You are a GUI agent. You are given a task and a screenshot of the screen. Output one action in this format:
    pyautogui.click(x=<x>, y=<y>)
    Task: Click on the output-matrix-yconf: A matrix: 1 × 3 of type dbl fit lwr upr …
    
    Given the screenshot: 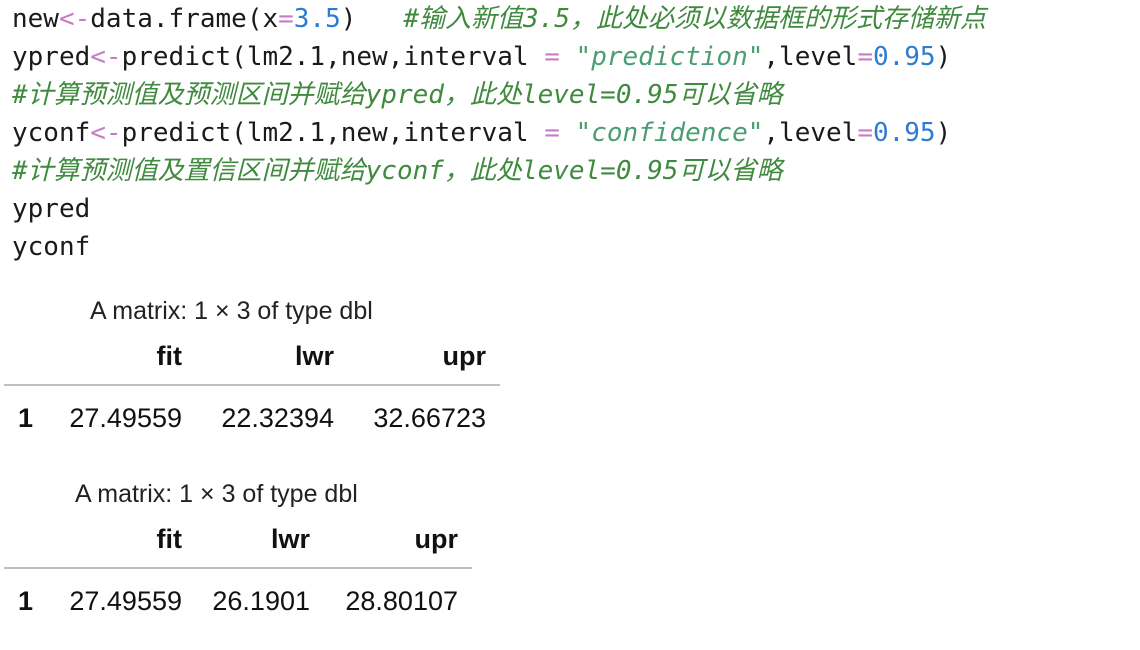 What is the action you would take?
    pyautogui.click(x=300, y=555)
    